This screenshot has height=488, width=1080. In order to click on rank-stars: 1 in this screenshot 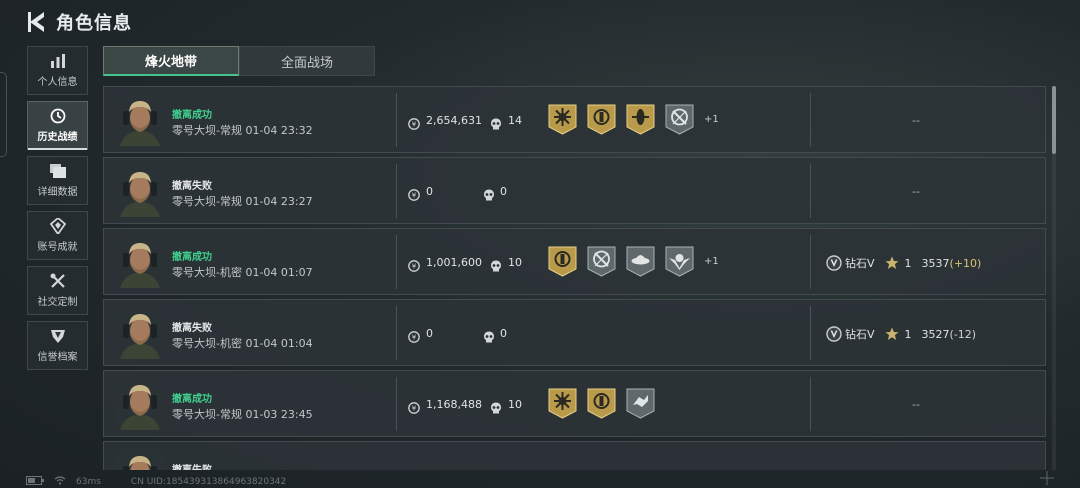, I will do `click(908, 334)`.